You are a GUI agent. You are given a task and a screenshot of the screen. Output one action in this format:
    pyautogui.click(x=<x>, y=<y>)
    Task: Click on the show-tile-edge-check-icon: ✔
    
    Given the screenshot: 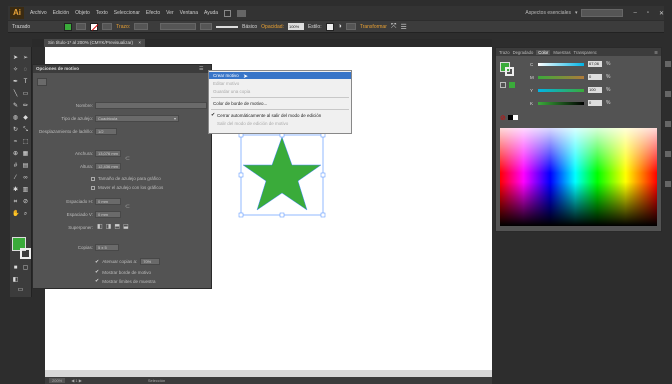 What is the action you would take?
    pyautogui.click(x=97, y=272)
    